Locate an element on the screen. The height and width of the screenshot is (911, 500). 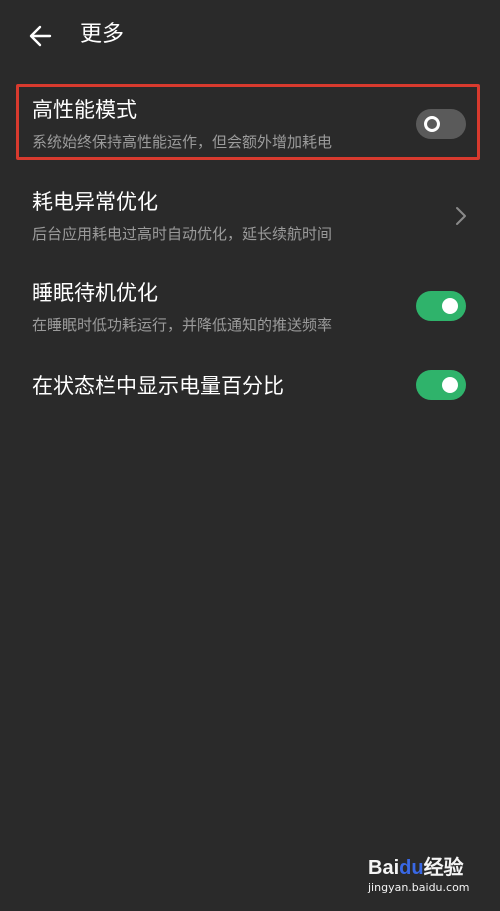
setting-subtitle: 在睡眠时低功耗运行，并降低通知的推送频率 is located at coordinates (182, 325).